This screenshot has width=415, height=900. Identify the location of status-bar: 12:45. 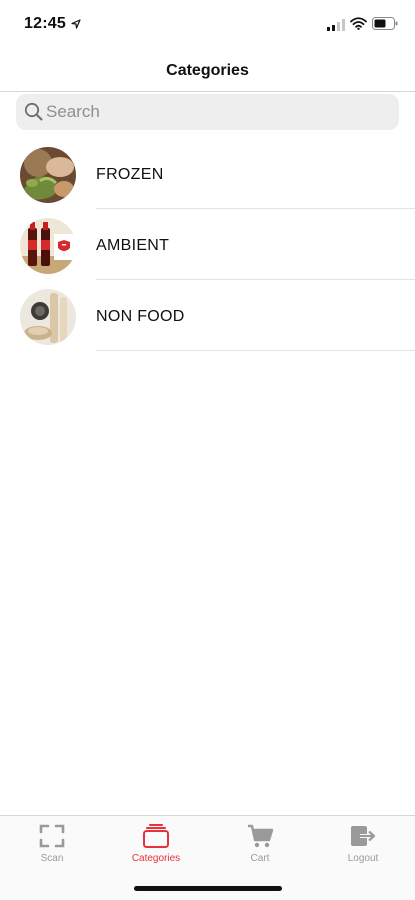
(207, 25).